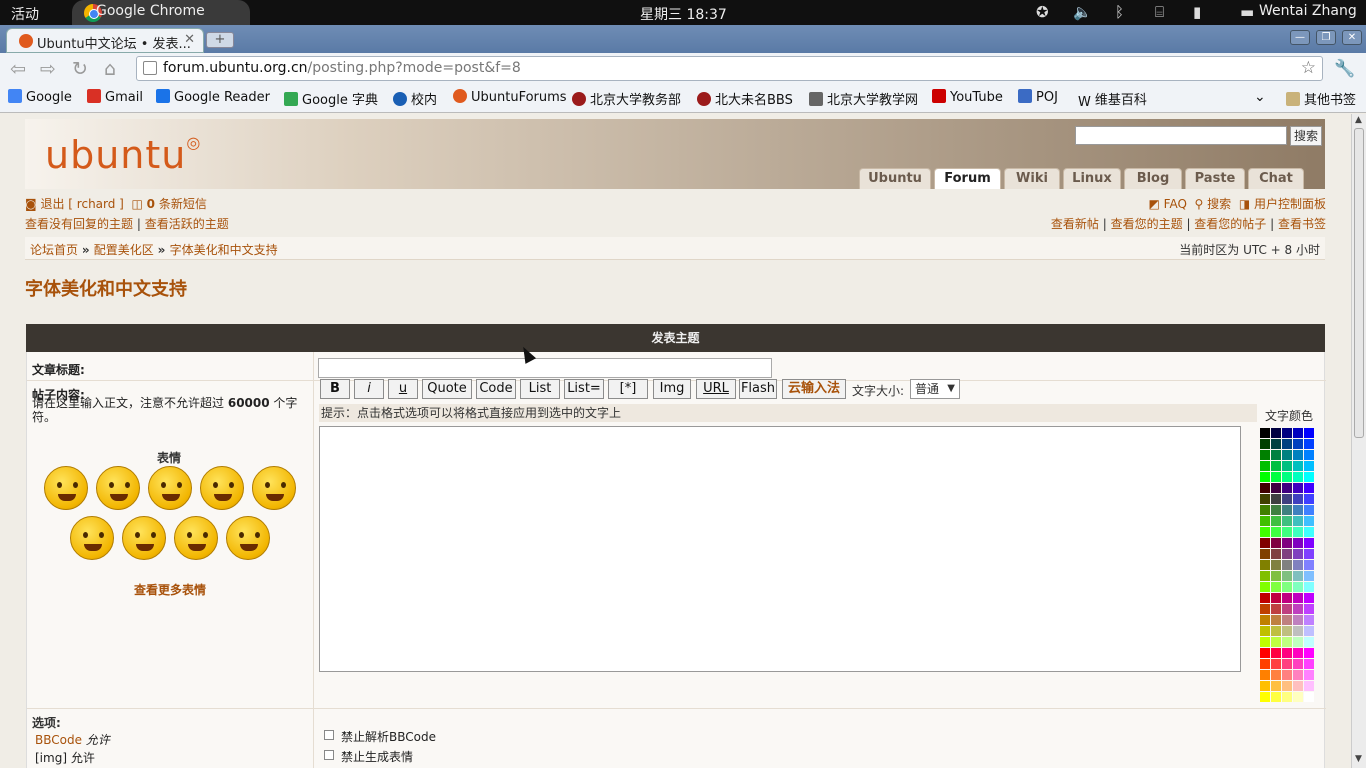 This screenshot has height=768, width=1366. What do you see at coordinates (584, 389) in the screenshot?
I see `ordered-list-button: List=` at bounding box center [584, 389].